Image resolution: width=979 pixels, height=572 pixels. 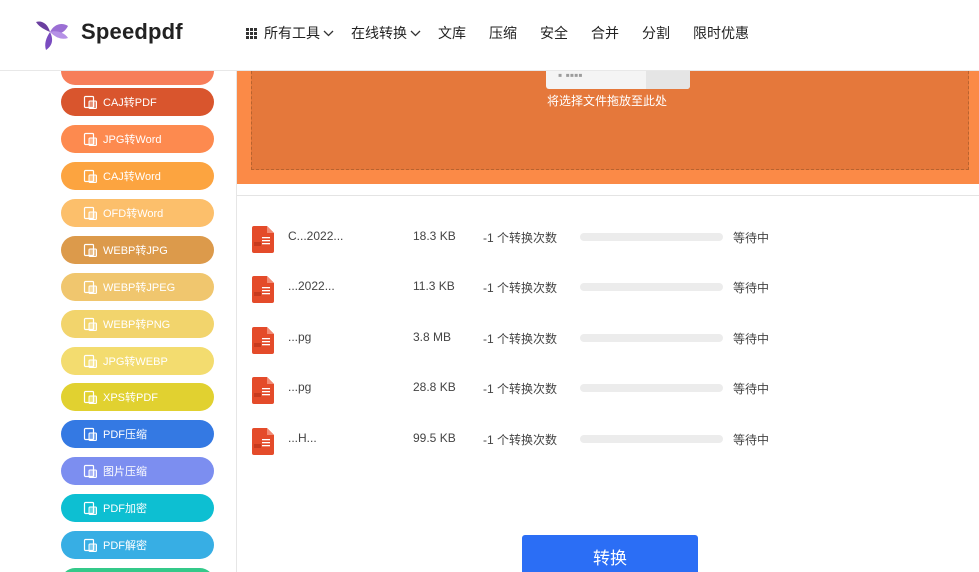 I want to click on sidebar-item: CAJ转PDF, so click(x=137, y=102).